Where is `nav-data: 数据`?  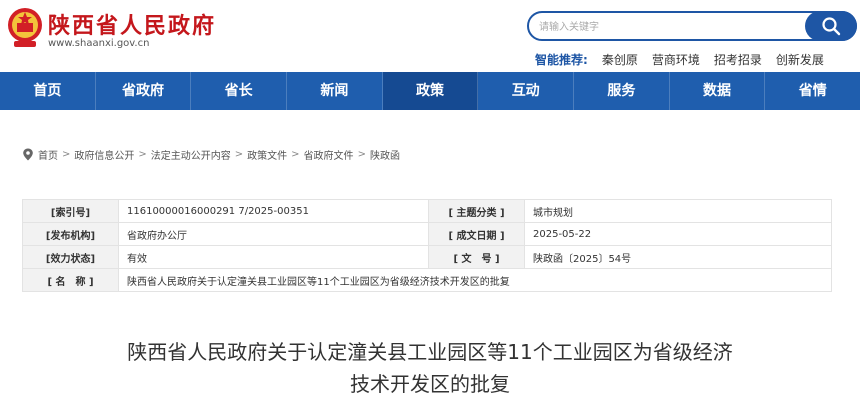
nav-data: 数据 is located at coordinates (718, 91).